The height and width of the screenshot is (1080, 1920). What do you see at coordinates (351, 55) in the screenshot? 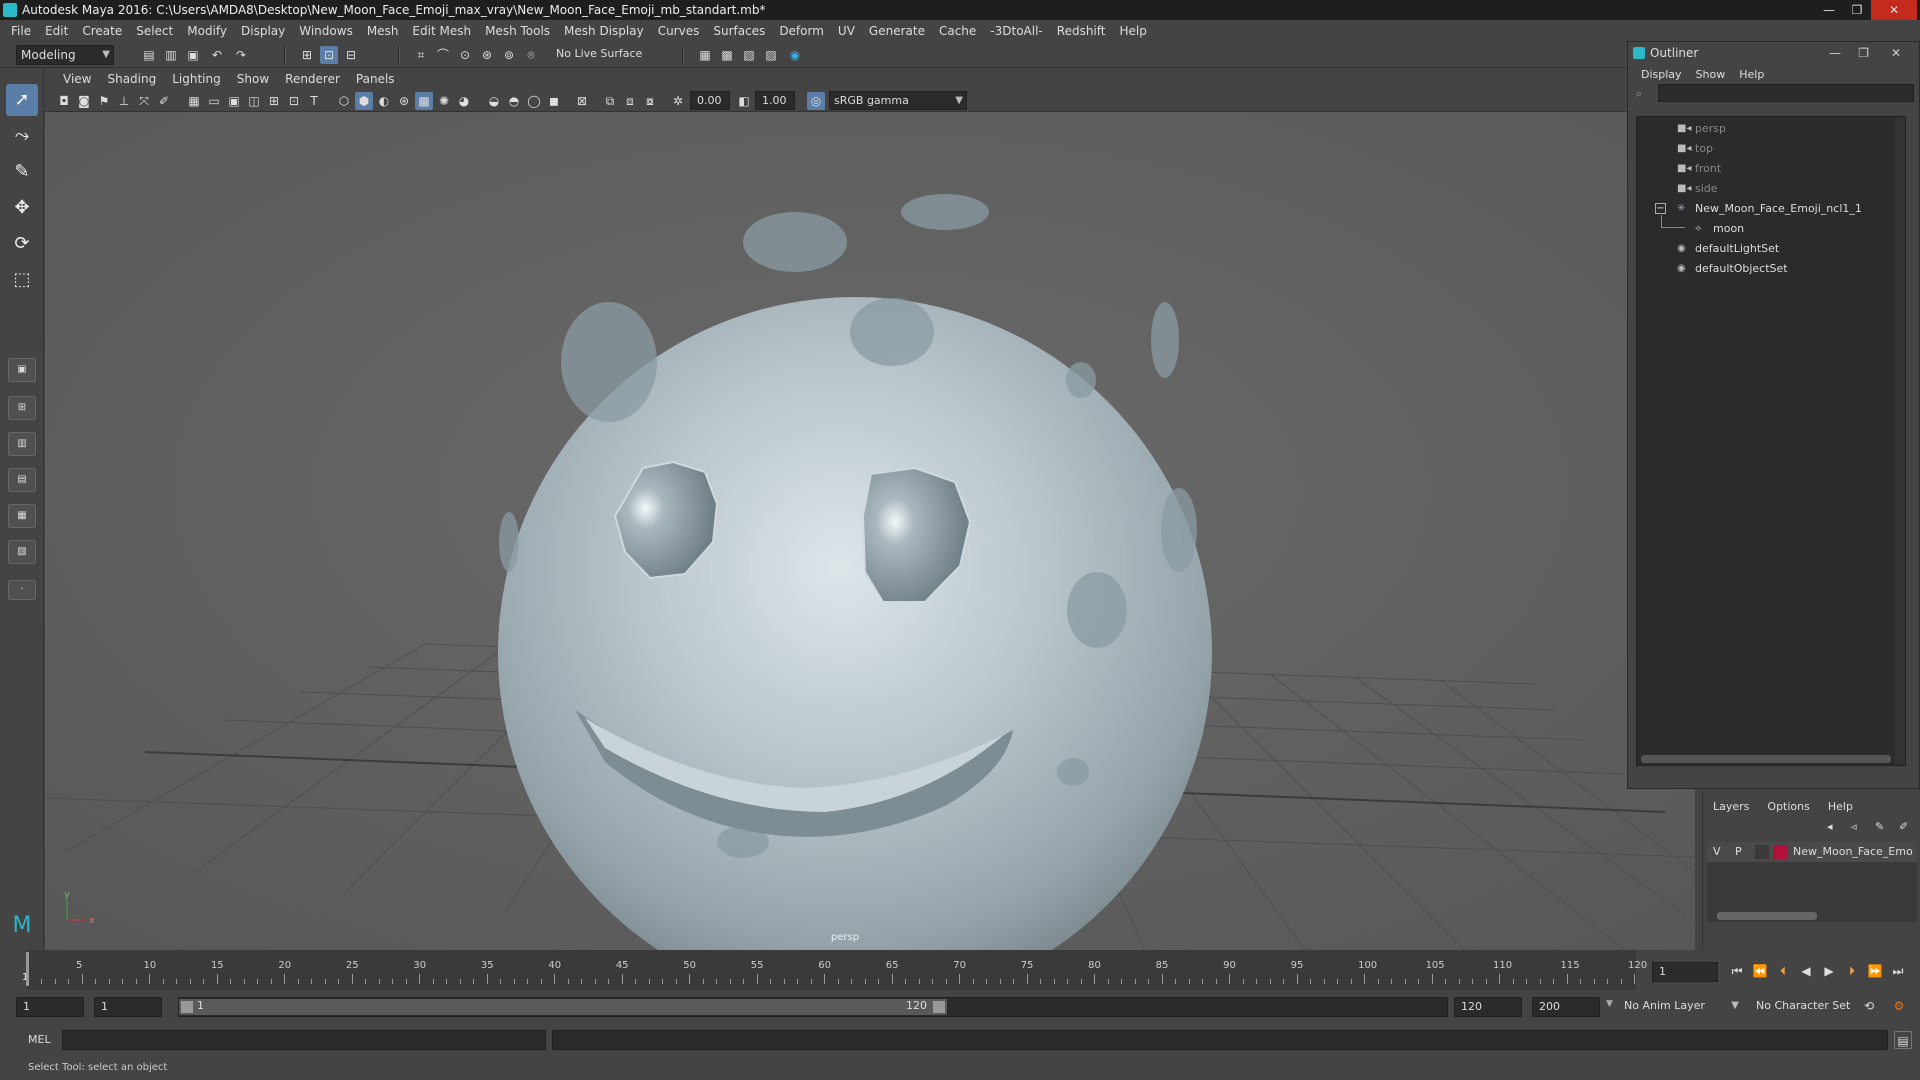
I see `select-by-component-icon: ⊟` at bounding box center [351, 55].